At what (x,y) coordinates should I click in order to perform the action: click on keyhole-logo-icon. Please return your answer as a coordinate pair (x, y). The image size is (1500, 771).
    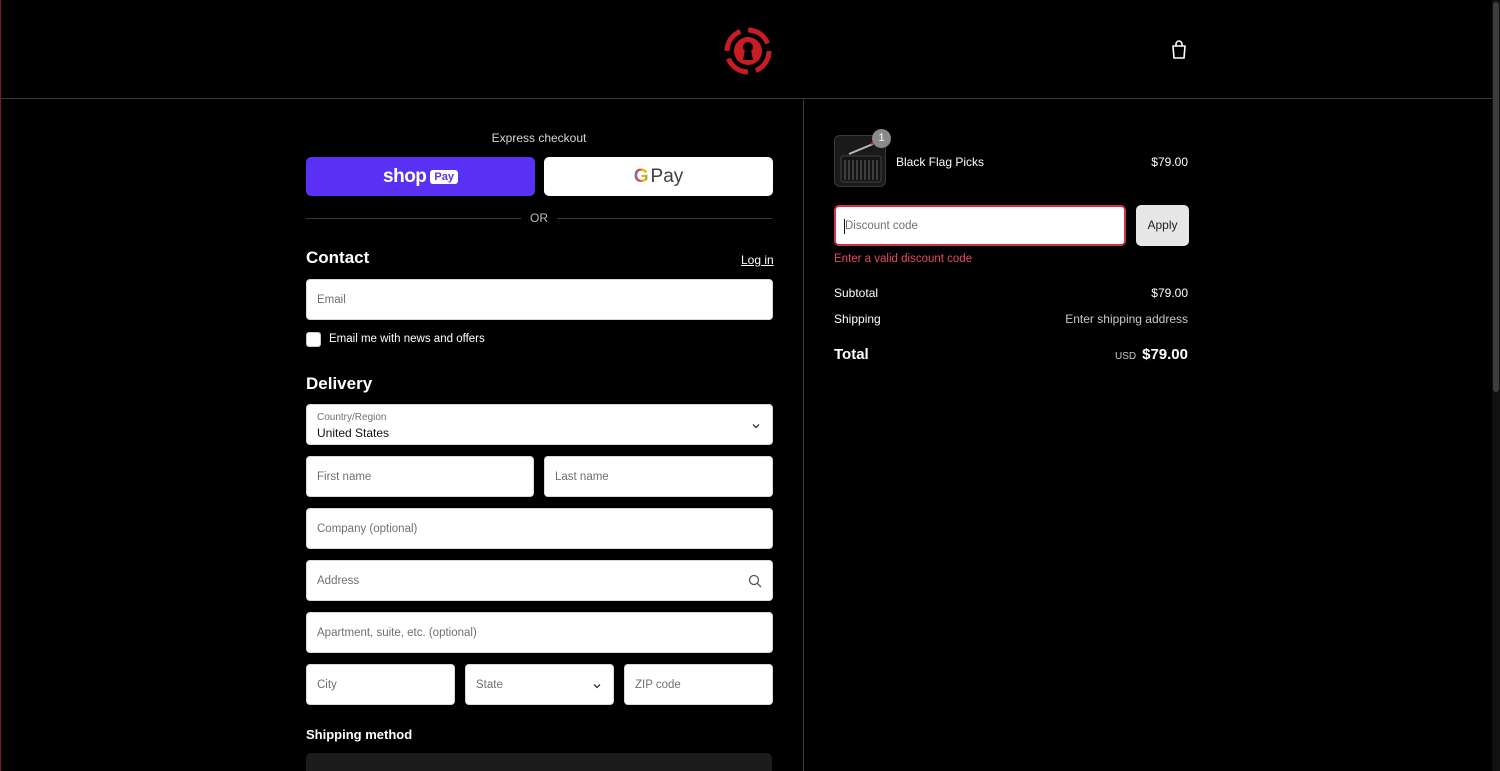
    Looking at the image, I should click on (748, 51).